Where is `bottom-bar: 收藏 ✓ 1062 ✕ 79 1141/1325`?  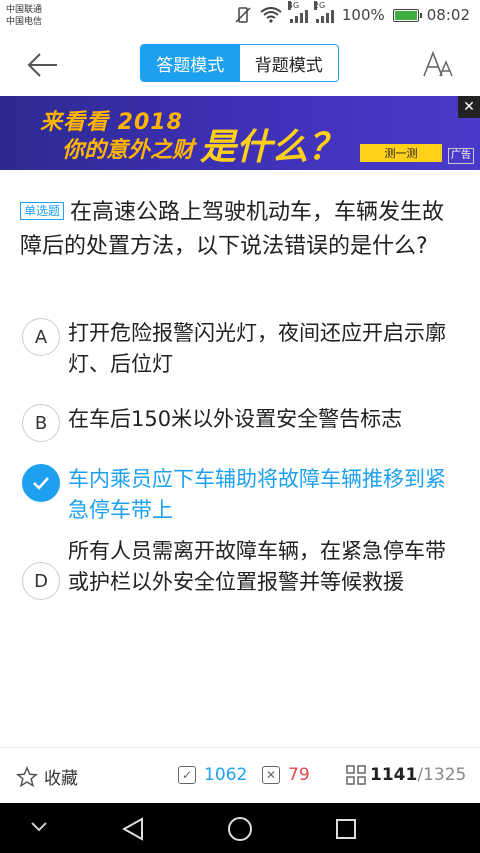 bottom-bar: 收藏 ✓ 1062 ✕ 79 1141/1325 is located at coordinates (240, 775).